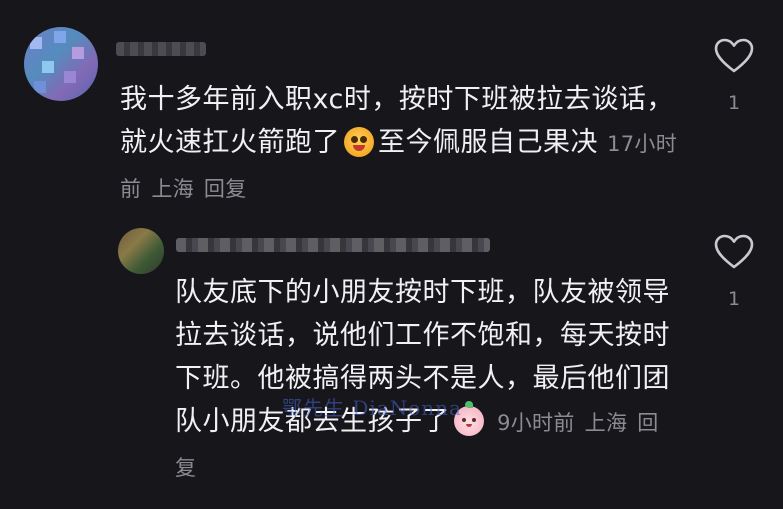  What do you see at coordinates (61, 64) in the screenshot?
I see `avatar` at bounding box center [61, 64].